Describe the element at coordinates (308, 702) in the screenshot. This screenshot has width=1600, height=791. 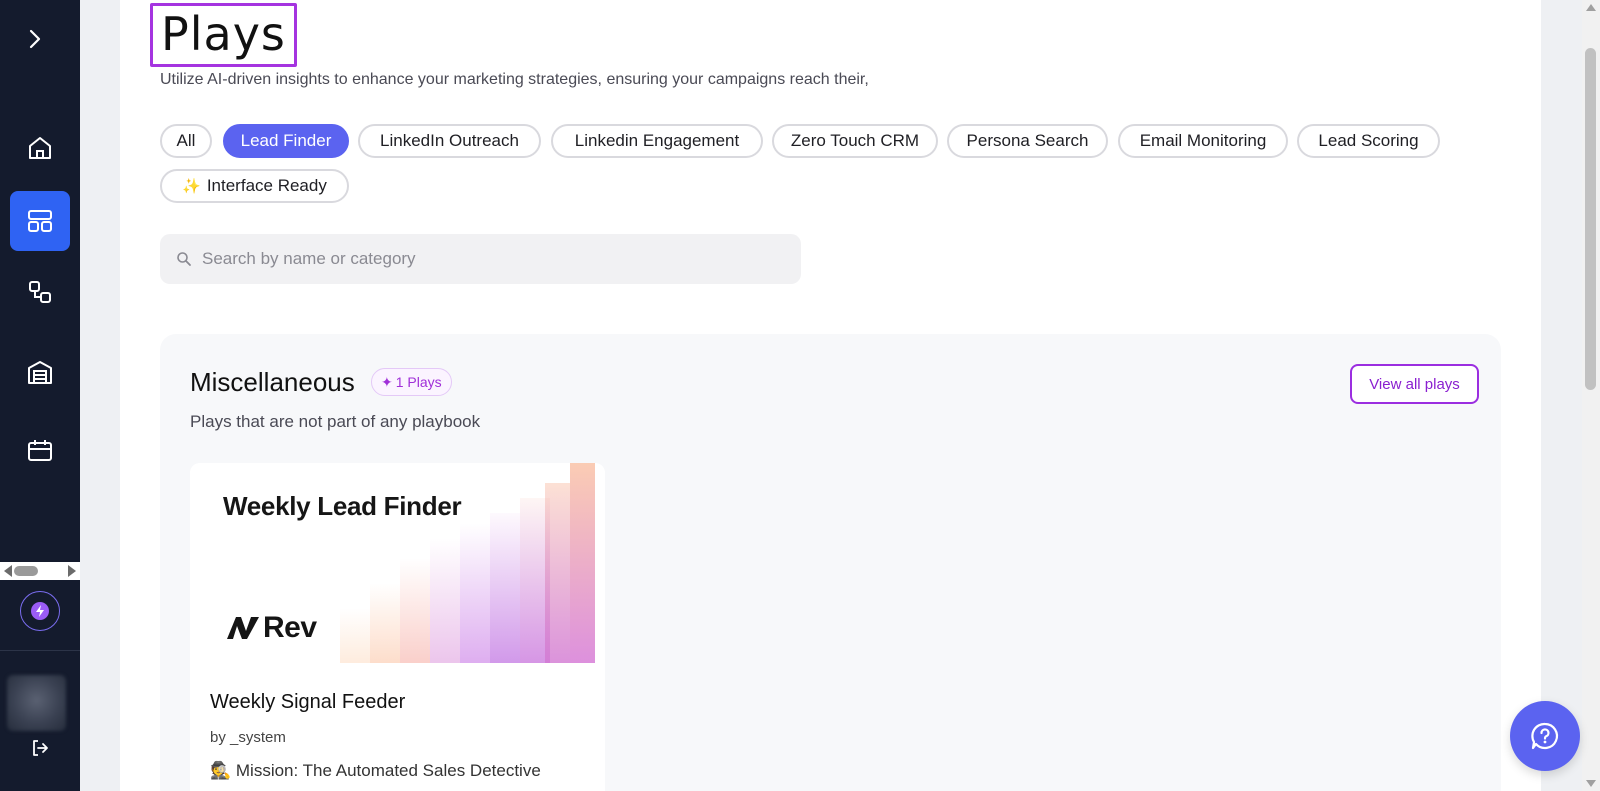
I see `card-title: Weekly Signal Feeder` at that location.